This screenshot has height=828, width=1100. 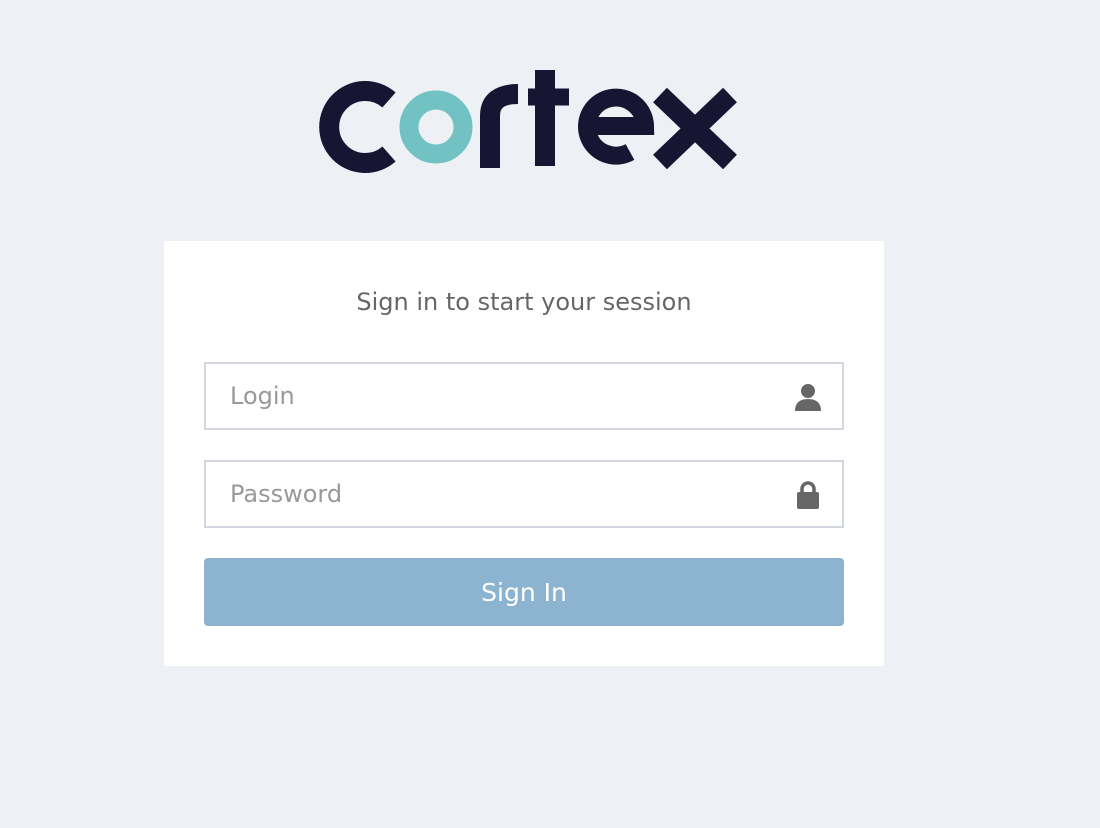 I want to click on login-box-message: Sign in to start your session, so click(x=524, y=302).